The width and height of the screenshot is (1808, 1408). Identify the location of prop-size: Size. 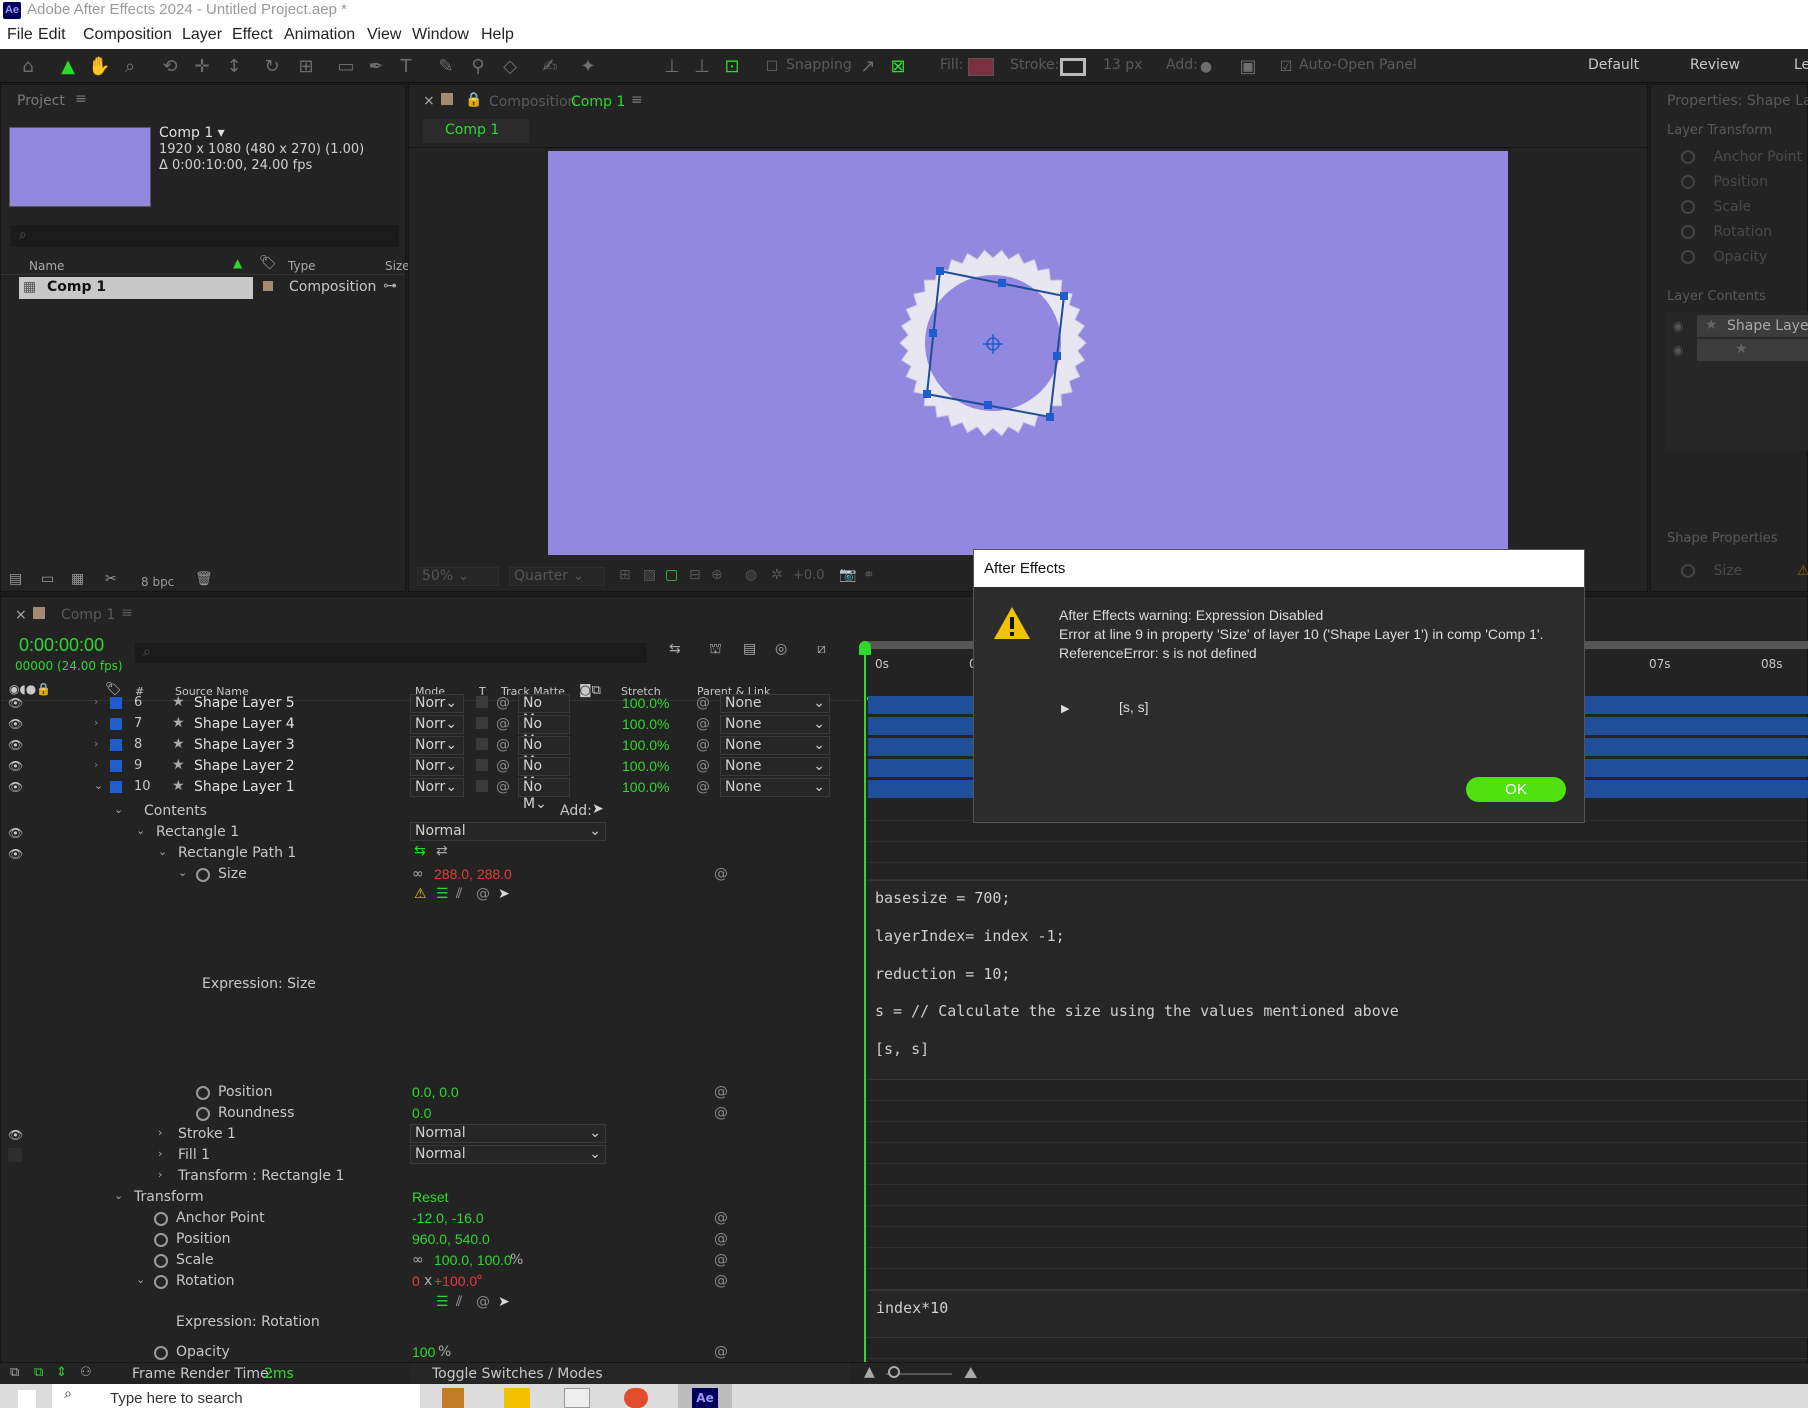
(1711, 571).